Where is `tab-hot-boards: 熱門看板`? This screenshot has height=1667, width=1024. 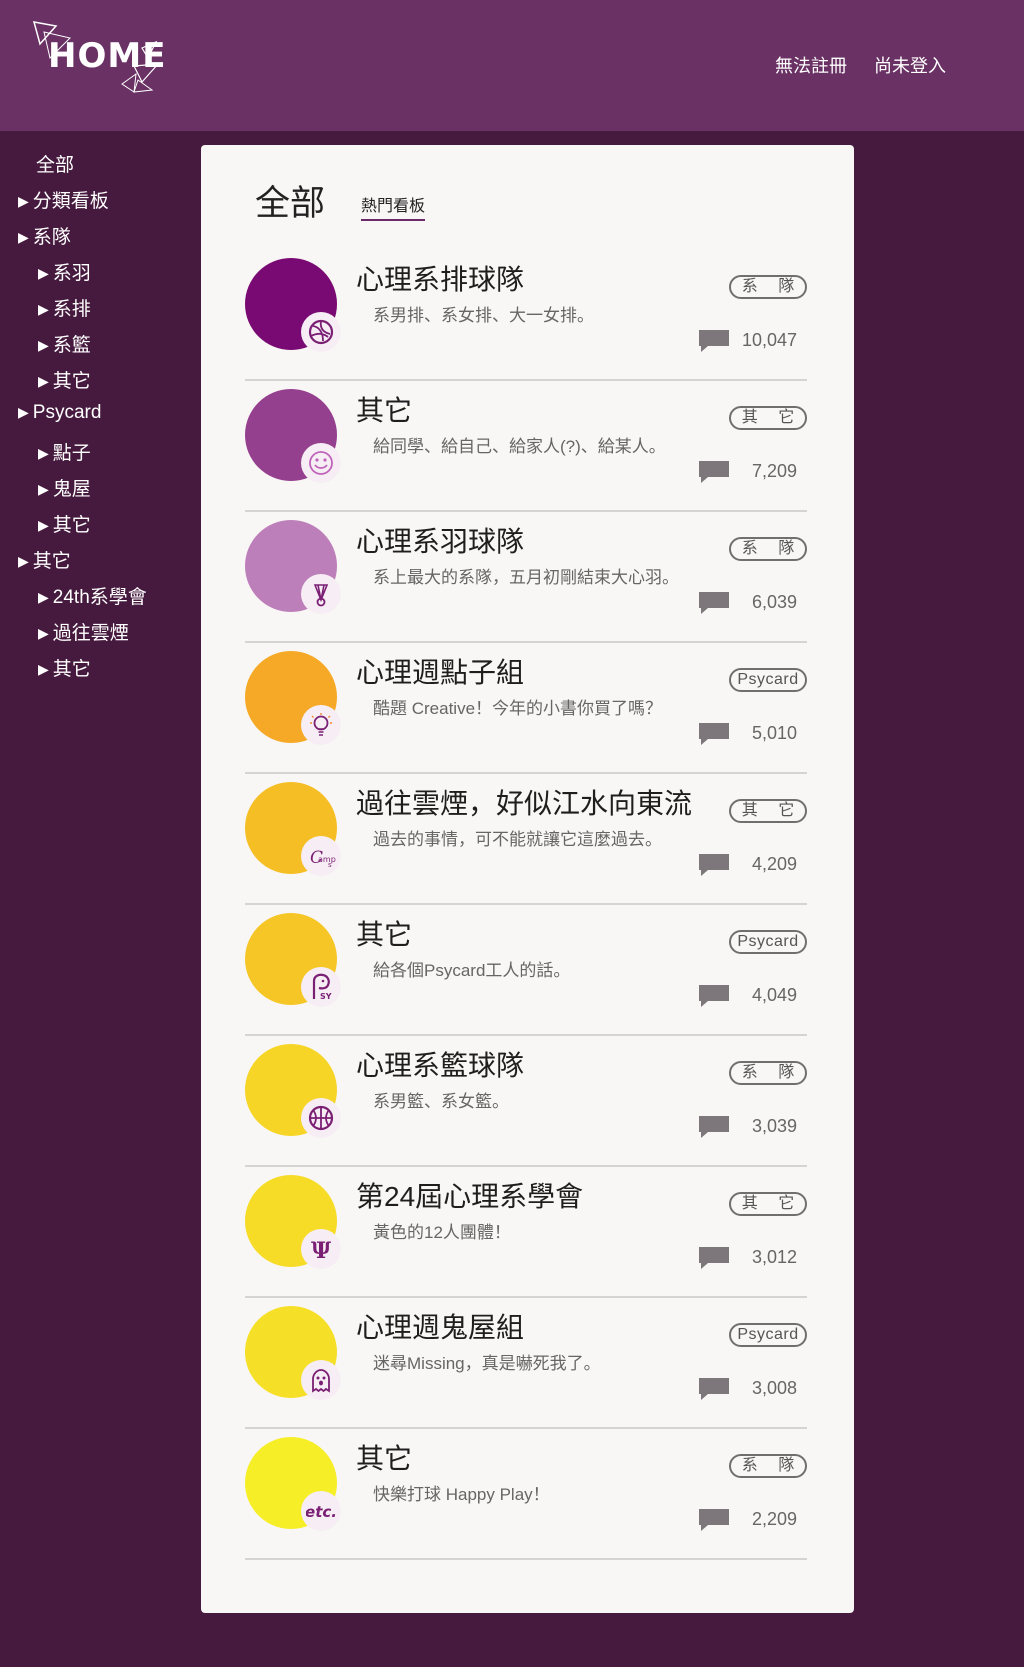 tab-hot-boards: 熱門看板 is located at coordinates (393, 206).